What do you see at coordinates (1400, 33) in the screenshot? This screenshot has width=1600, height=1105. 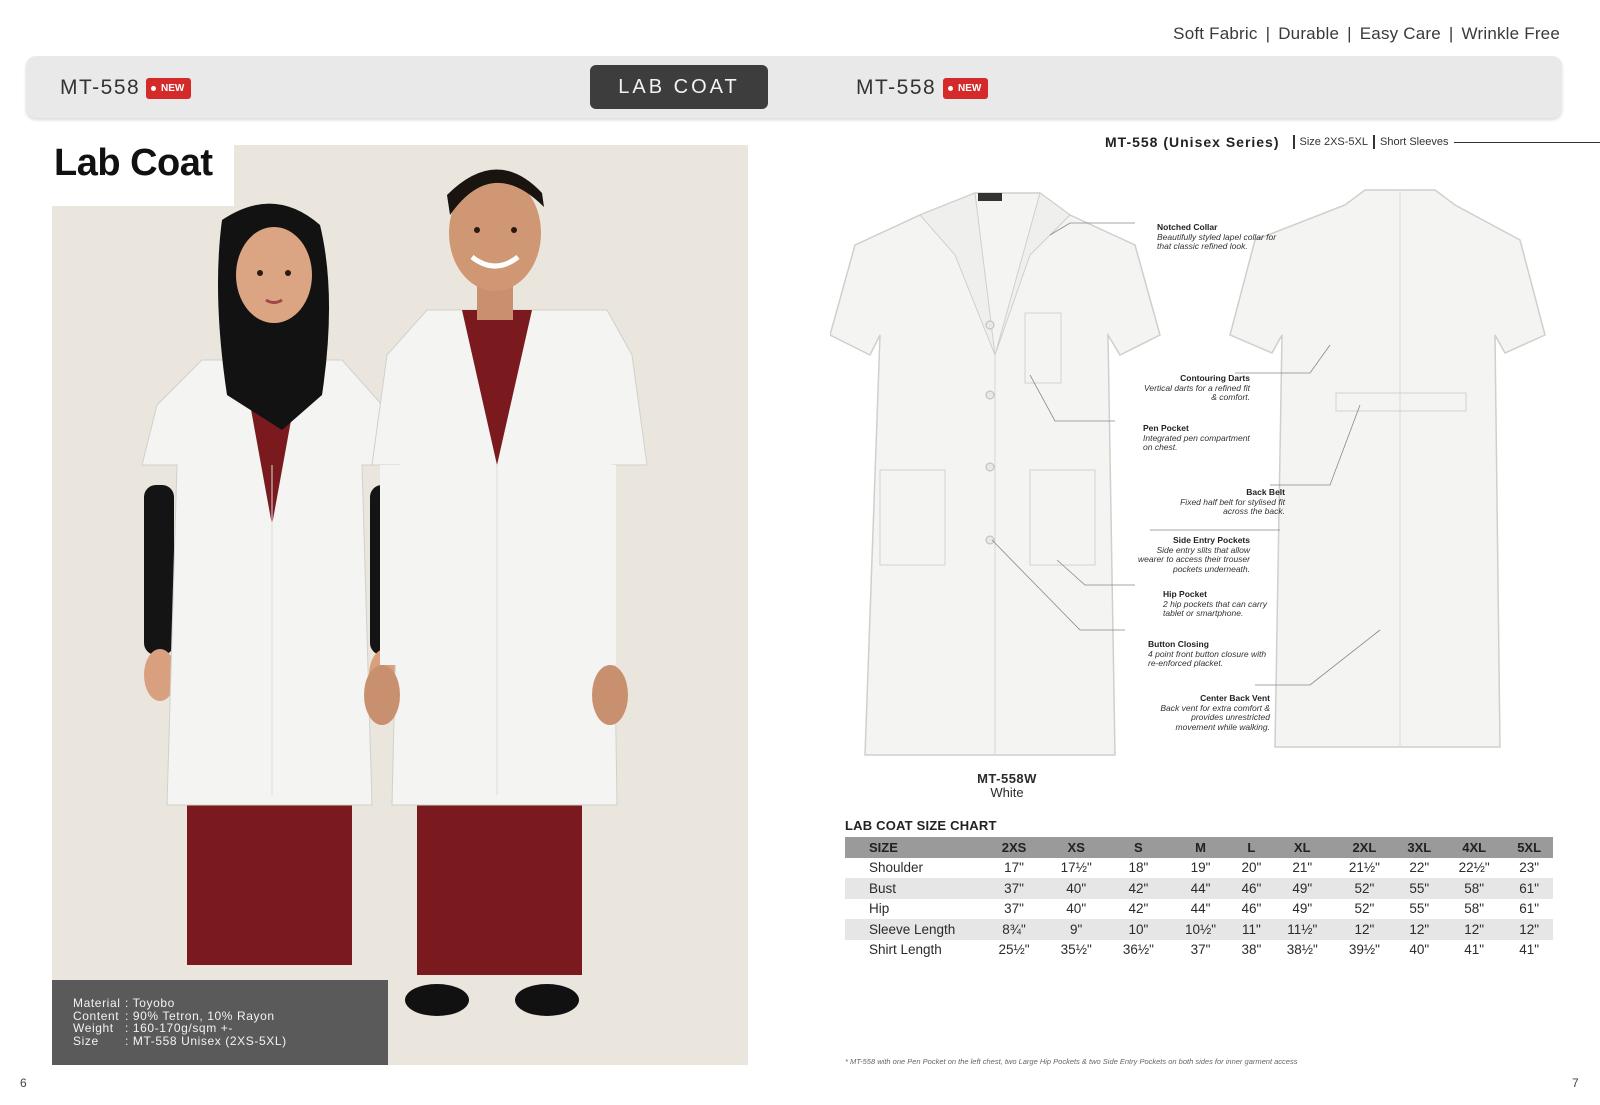 I see `feature-easy-care: Easy Care` at bounding box center [1400, 33].